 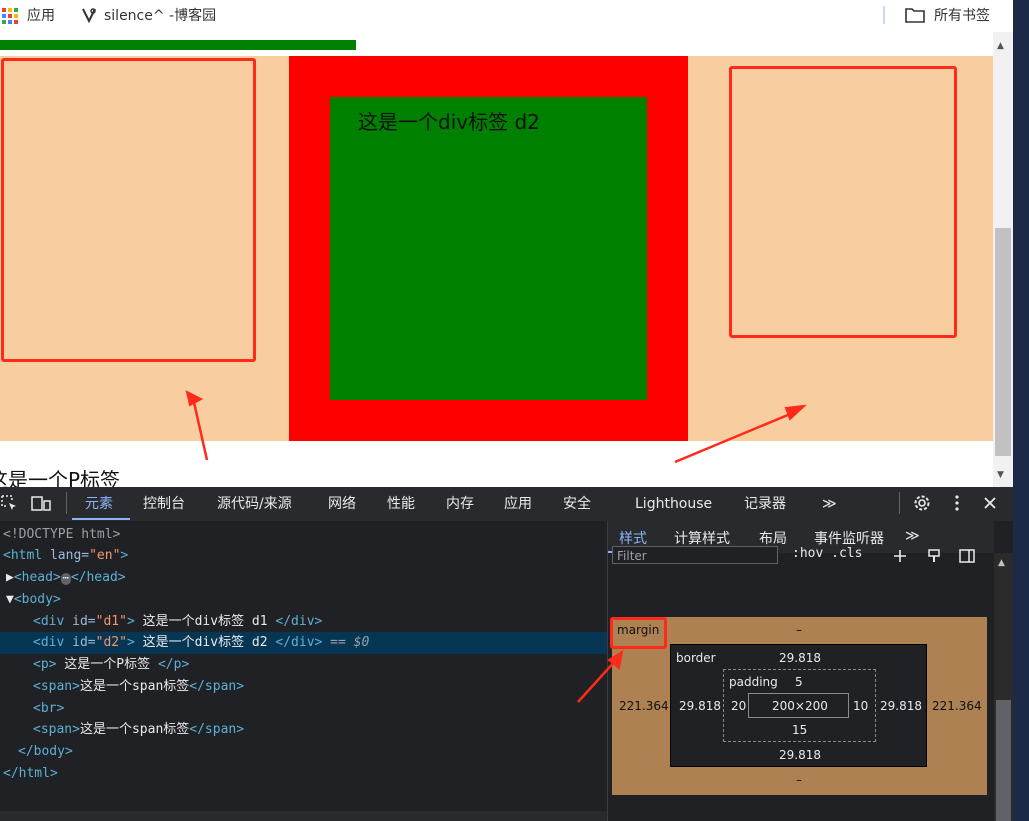 I want to click on tab-event-listeners: 事件监听器, so click(x=849, y=538).